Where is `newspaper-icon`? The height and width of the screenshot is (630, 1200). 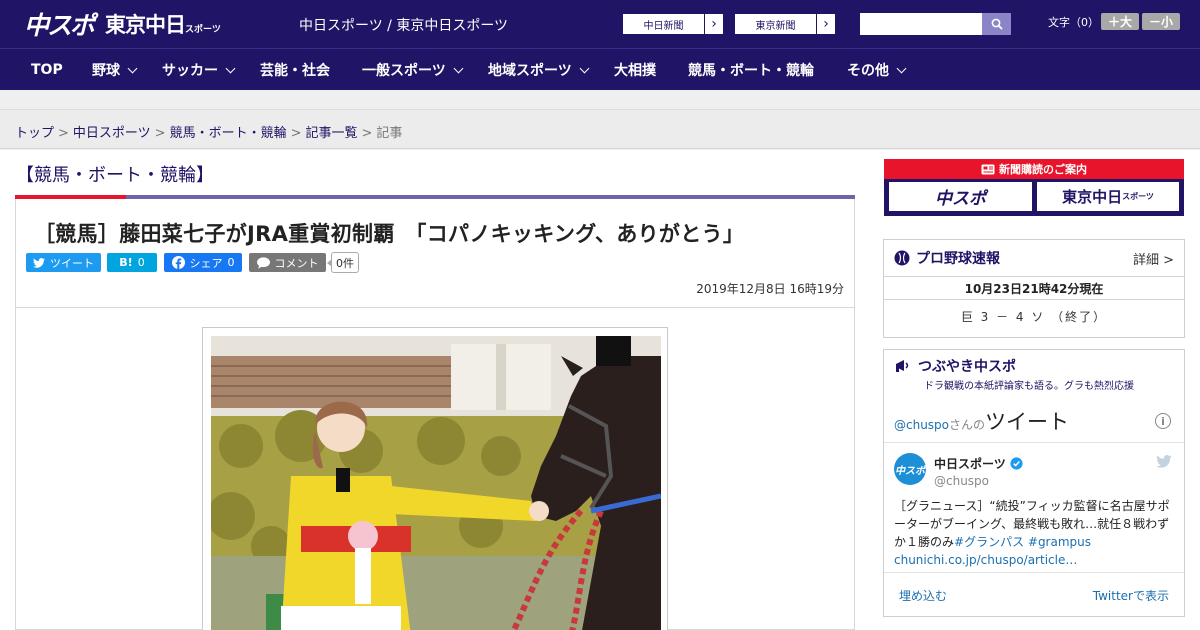 newspaper-icon is located at coordinates (988, 169).